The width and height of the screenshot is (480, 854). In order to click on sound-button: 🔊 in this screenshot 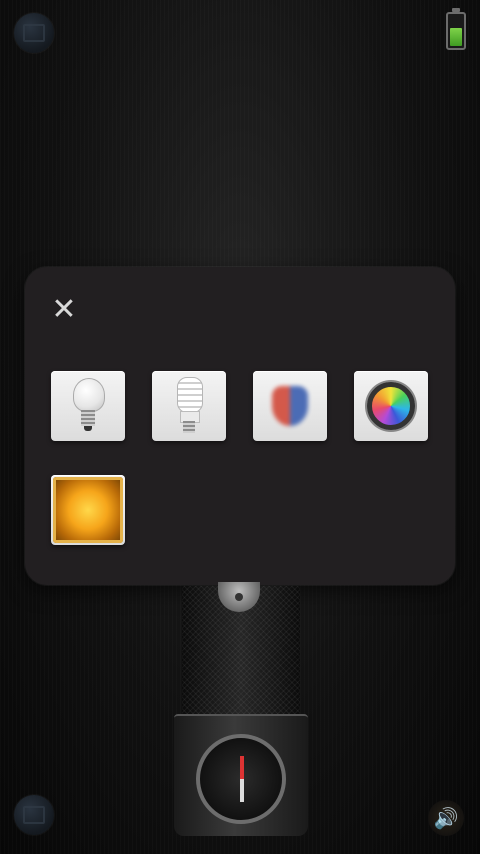, I will do `click(446, 818)`.